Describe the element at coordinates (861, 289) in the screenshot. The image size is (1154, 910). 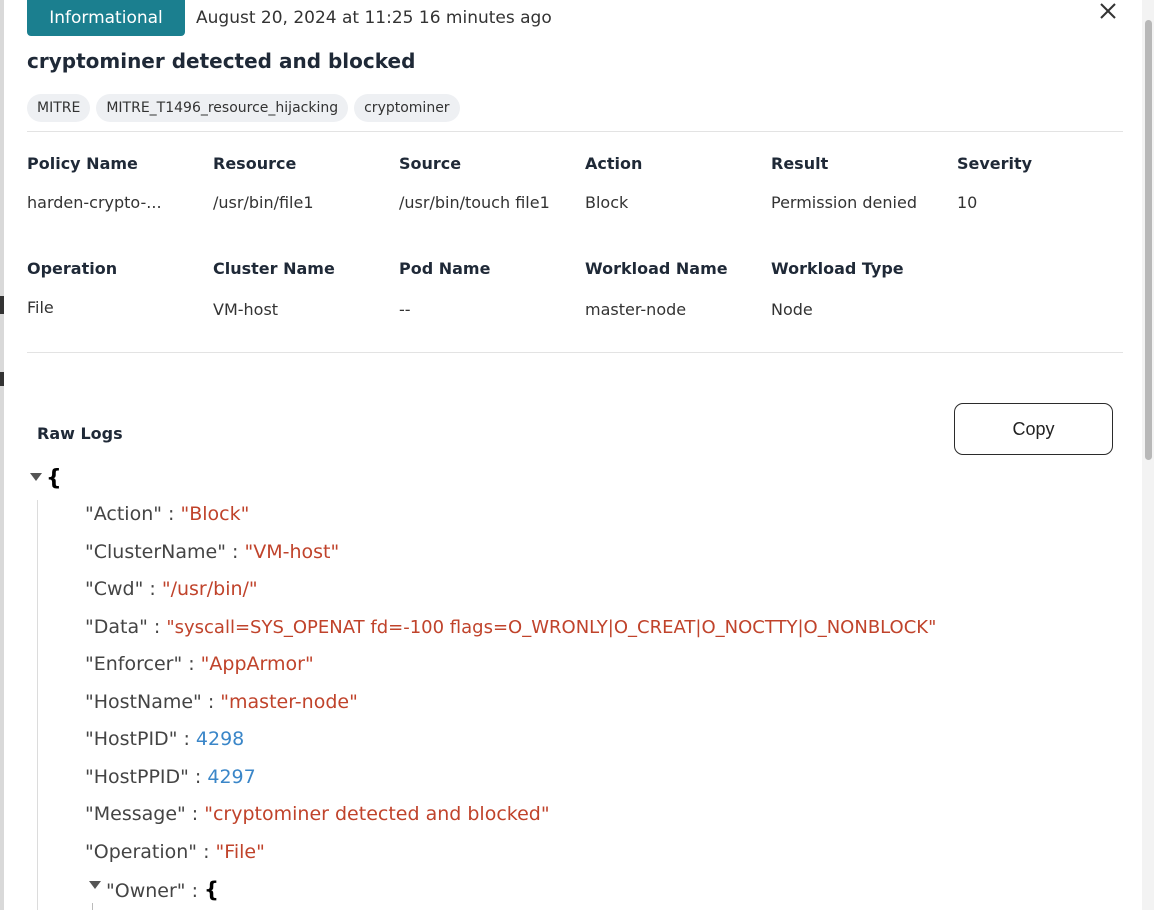
I see `field-workload-type: Workload Type Node` at that location.